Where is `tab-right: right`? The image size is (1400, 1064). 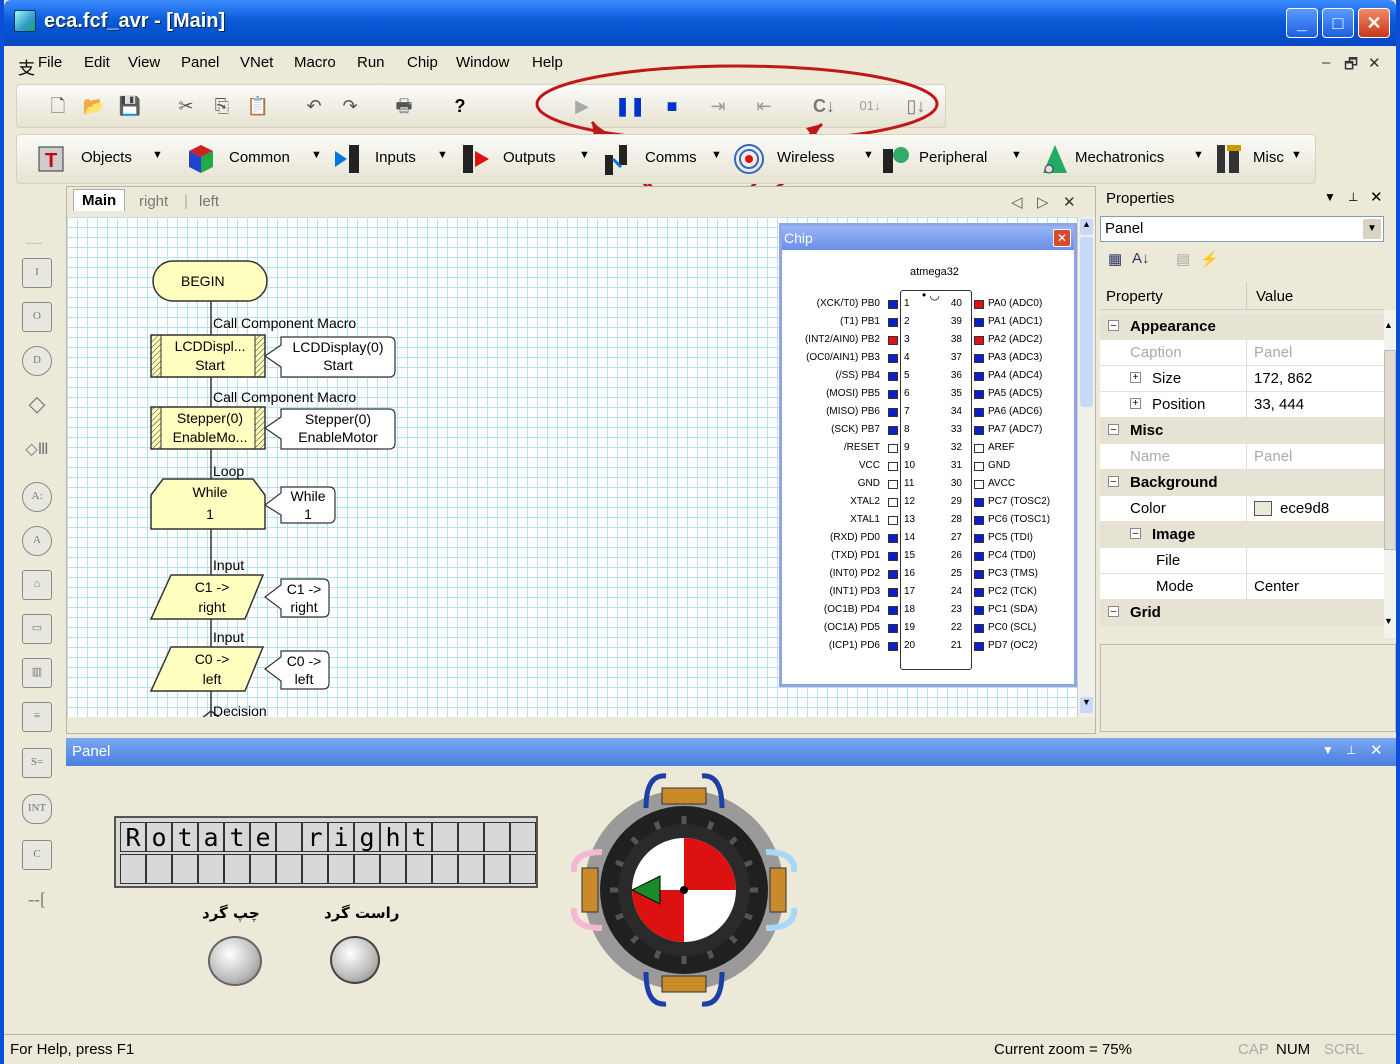
tab-right: right is located at coordinates (153, 201).